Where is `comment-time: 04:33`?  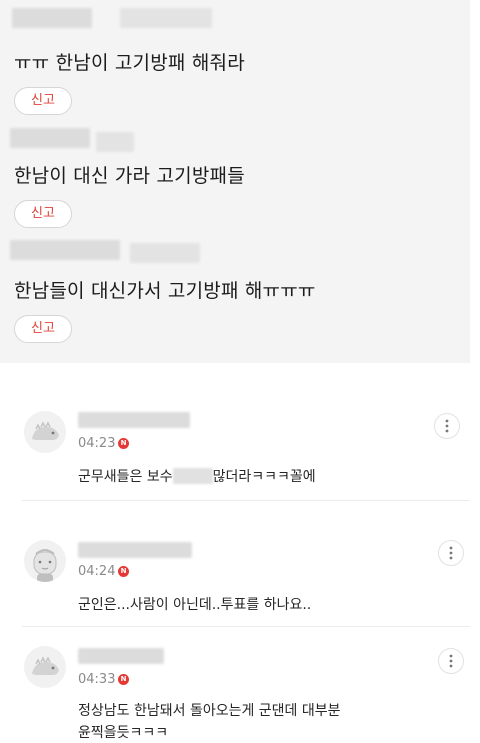
comment-time: 04:33 is located at coordinates (97, 679).